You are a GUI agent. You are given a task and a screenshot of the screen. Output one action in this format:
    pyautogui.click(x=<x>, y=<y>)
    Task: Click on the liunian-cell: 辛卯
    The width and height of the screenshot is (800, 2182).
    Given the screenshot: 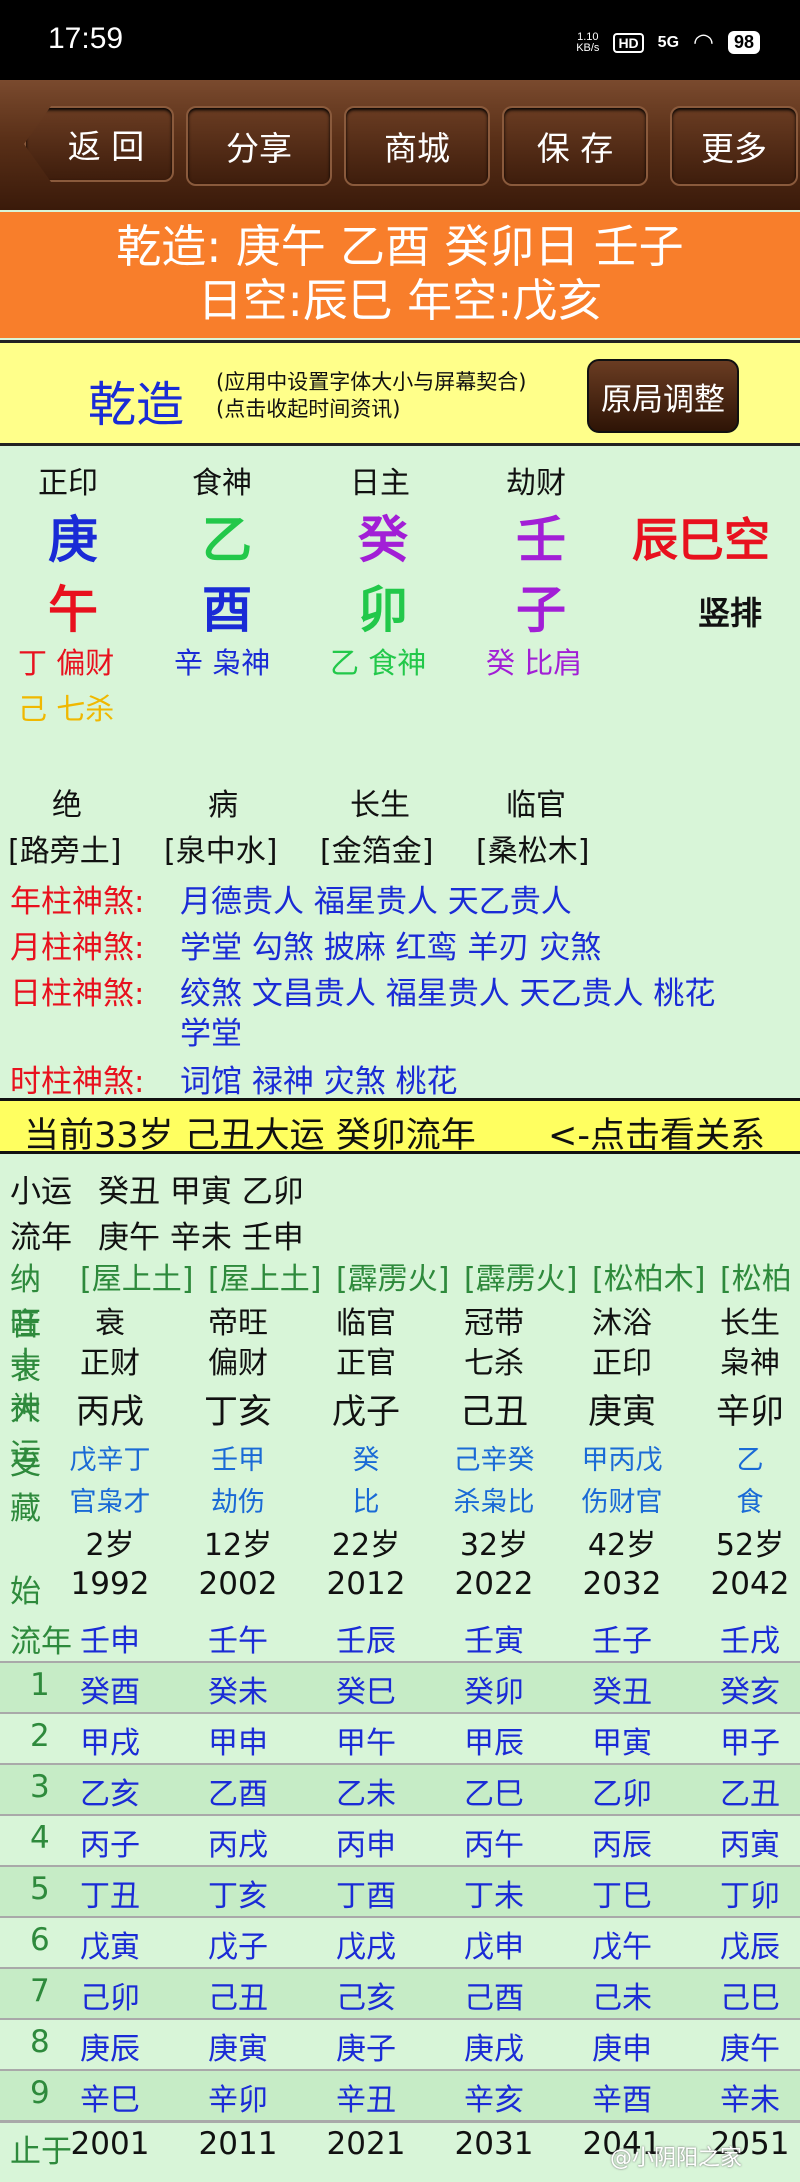 What is the action you would take?
    pyautogui.click(x=238, y=2097)
    